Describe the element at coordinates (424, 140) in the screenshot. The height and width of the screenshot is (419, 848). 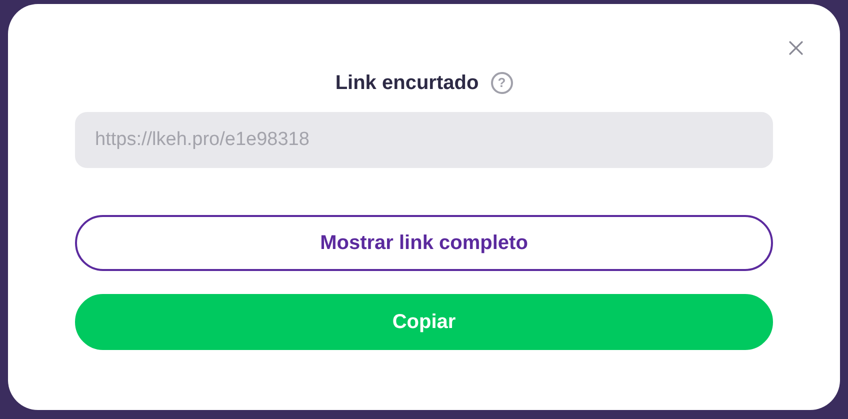
I see `link-field: https://lkeh.pro/e1e98318` at that location.